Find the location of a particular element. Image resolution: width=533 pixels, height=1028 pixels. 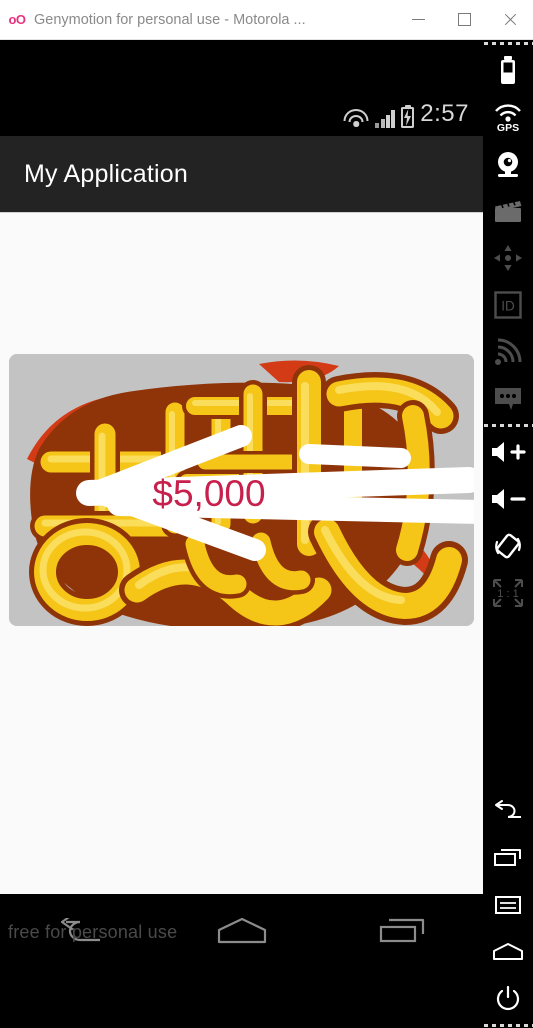

genymotion-toolbar: GPS ID 1: 1 is located at coordinates (508, 534).